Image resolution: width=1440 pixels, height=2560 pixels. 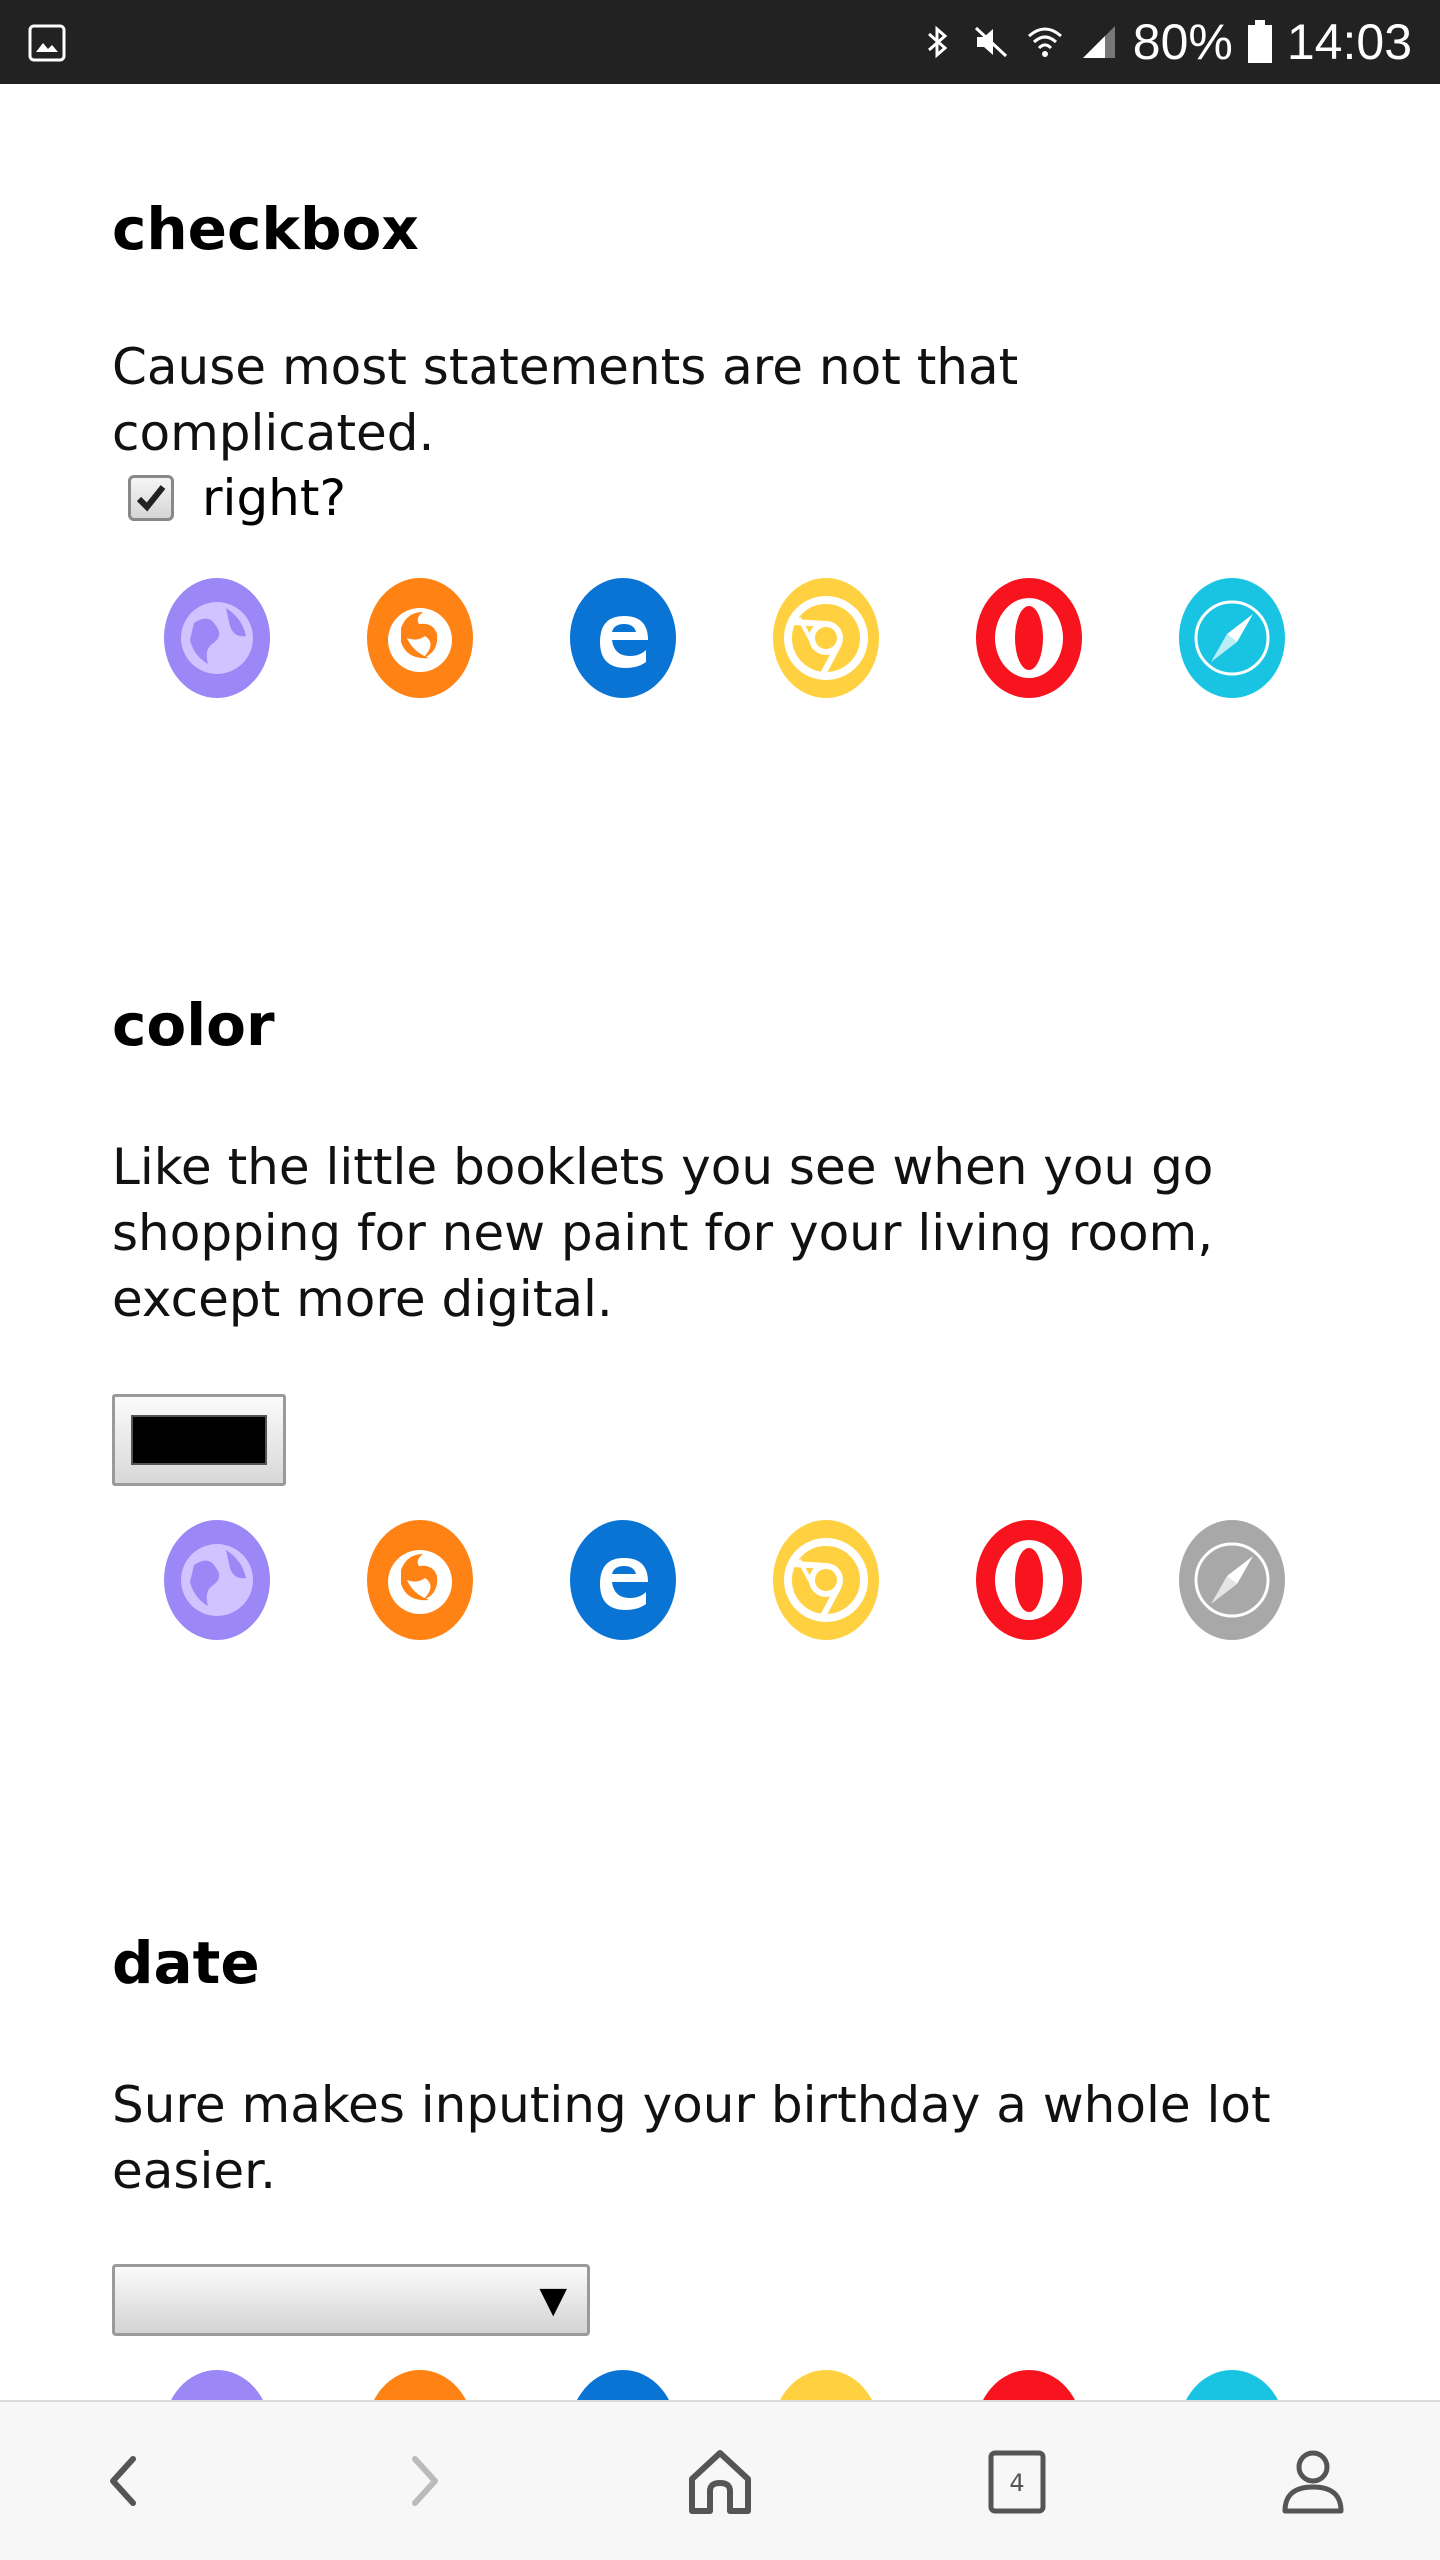 I want to click on bluetooth-icon, so click(x=937, y=42).